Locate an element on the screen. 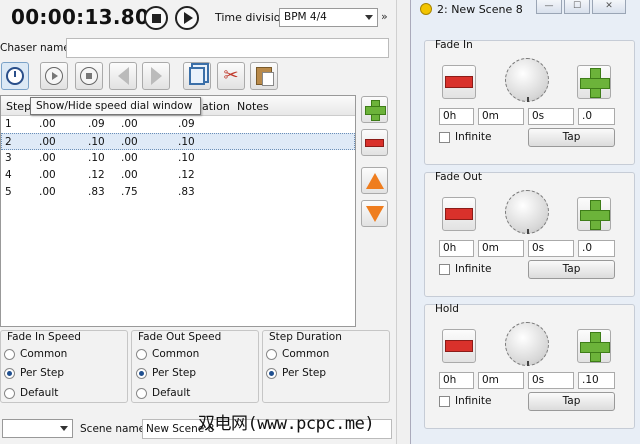 This screenshot has width=640, height=444. cell-hold: .83 is located at coordinates (96, 192).